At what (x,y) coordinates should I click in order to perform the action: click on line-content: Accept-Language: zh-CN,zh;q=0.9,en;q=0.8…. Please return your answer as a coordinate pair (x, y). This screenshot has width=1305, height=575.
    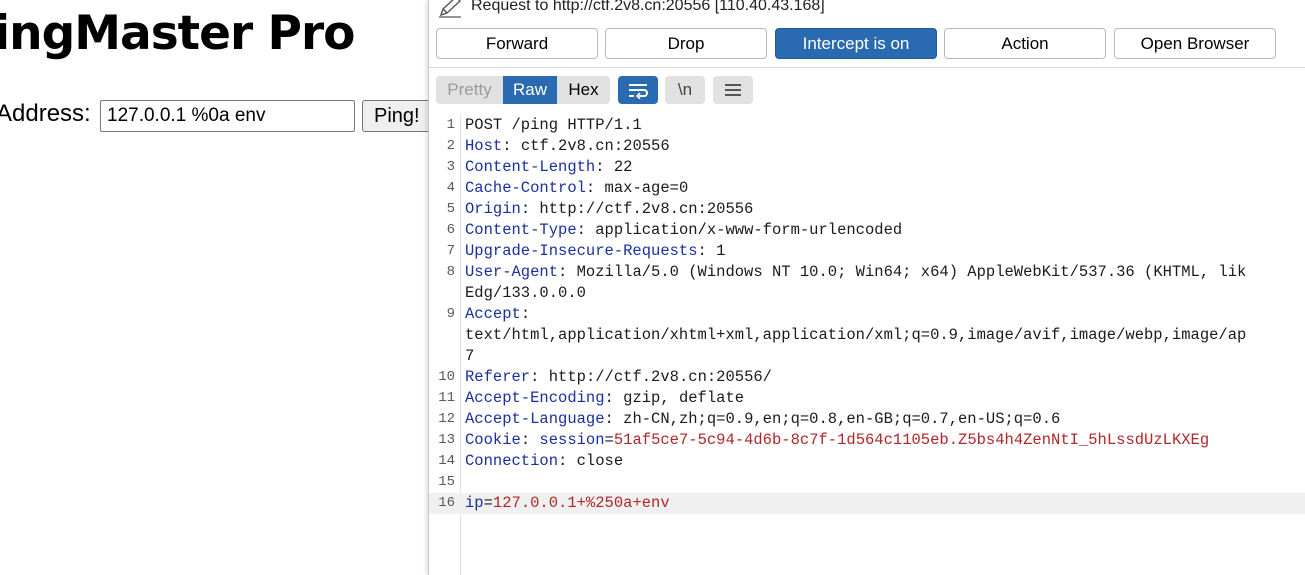
    Looking at the image, I should click on (762, 419).